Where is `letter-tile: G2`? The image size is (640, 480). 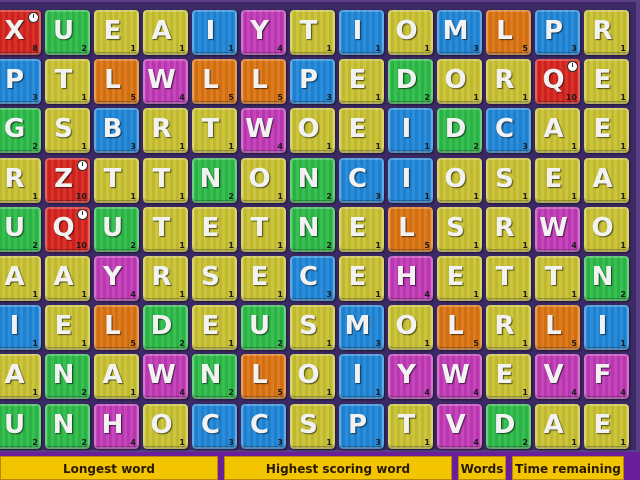
letter-tile: G2 is located at coordinates (20, 131).